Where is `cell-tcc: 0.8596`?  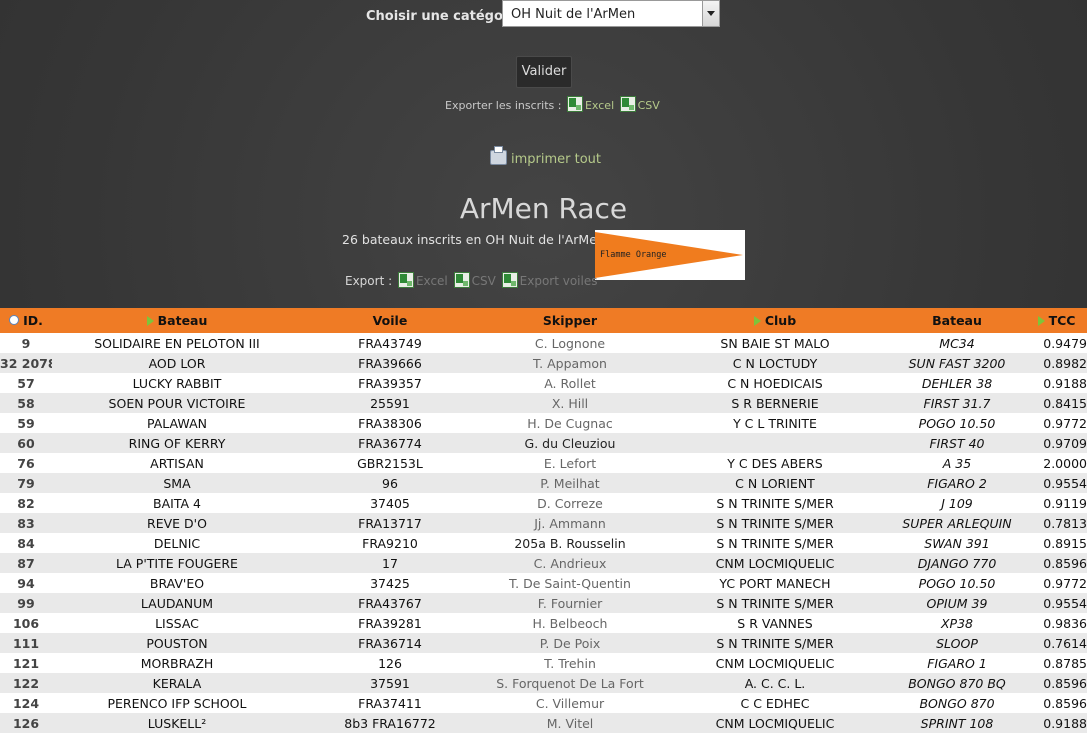 cell-tcc: 0.8596 is located at coordinates (1056, 683).